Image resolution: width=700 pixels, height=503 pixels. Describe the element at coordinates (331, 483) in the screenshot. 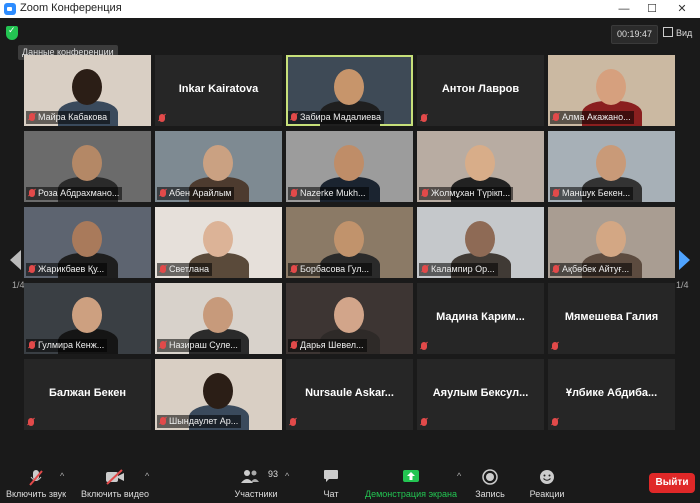

I see `chat-button: Чат` at that location.